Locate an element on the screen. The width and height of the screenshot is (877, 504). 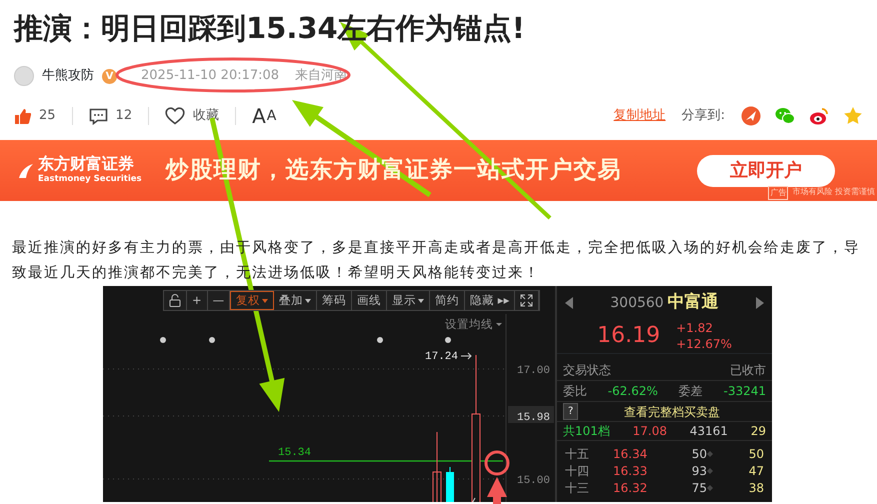
level-label: 十五 is located at coordinates (577, 454).